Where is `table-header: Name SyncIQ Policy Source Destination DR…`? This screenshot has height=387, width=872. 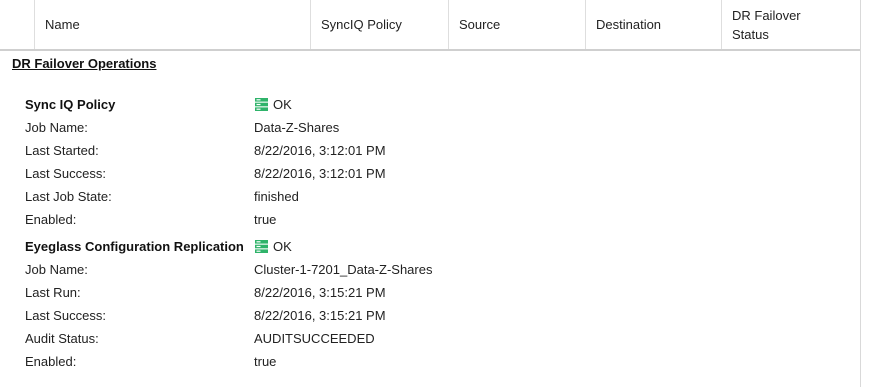
table-header: Name SyncIQ Policy Source Destination DR… is located at coordinates (430, 25).